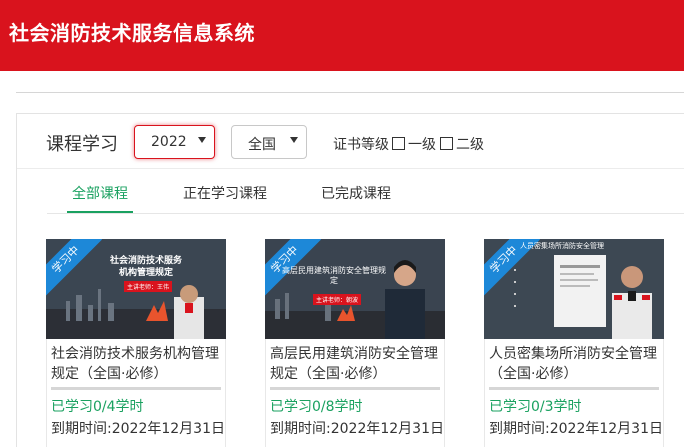 The height and width of the screenshot is (447, 684). Describe the element at coordinates (334, 275) in the screenshot. I see `thumbnail-title: 高层民用建筑消防安全管理规定` at that location.